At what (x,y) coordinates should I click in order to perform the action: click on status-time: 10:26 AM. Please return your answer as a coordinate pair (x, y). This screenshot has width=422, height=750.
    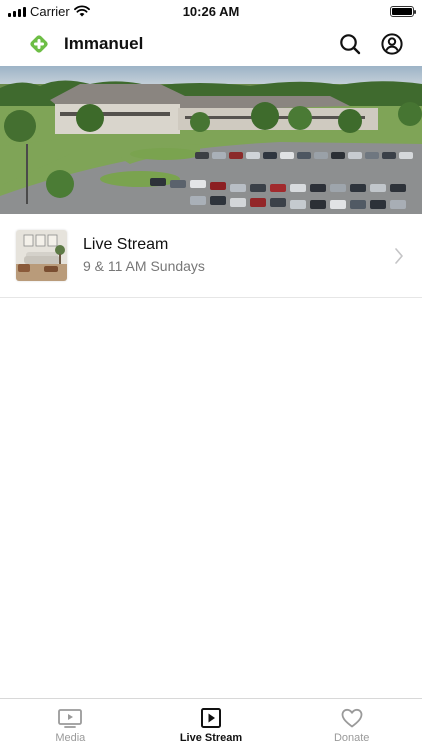
    Looking at the image, I should click on (211, 11).